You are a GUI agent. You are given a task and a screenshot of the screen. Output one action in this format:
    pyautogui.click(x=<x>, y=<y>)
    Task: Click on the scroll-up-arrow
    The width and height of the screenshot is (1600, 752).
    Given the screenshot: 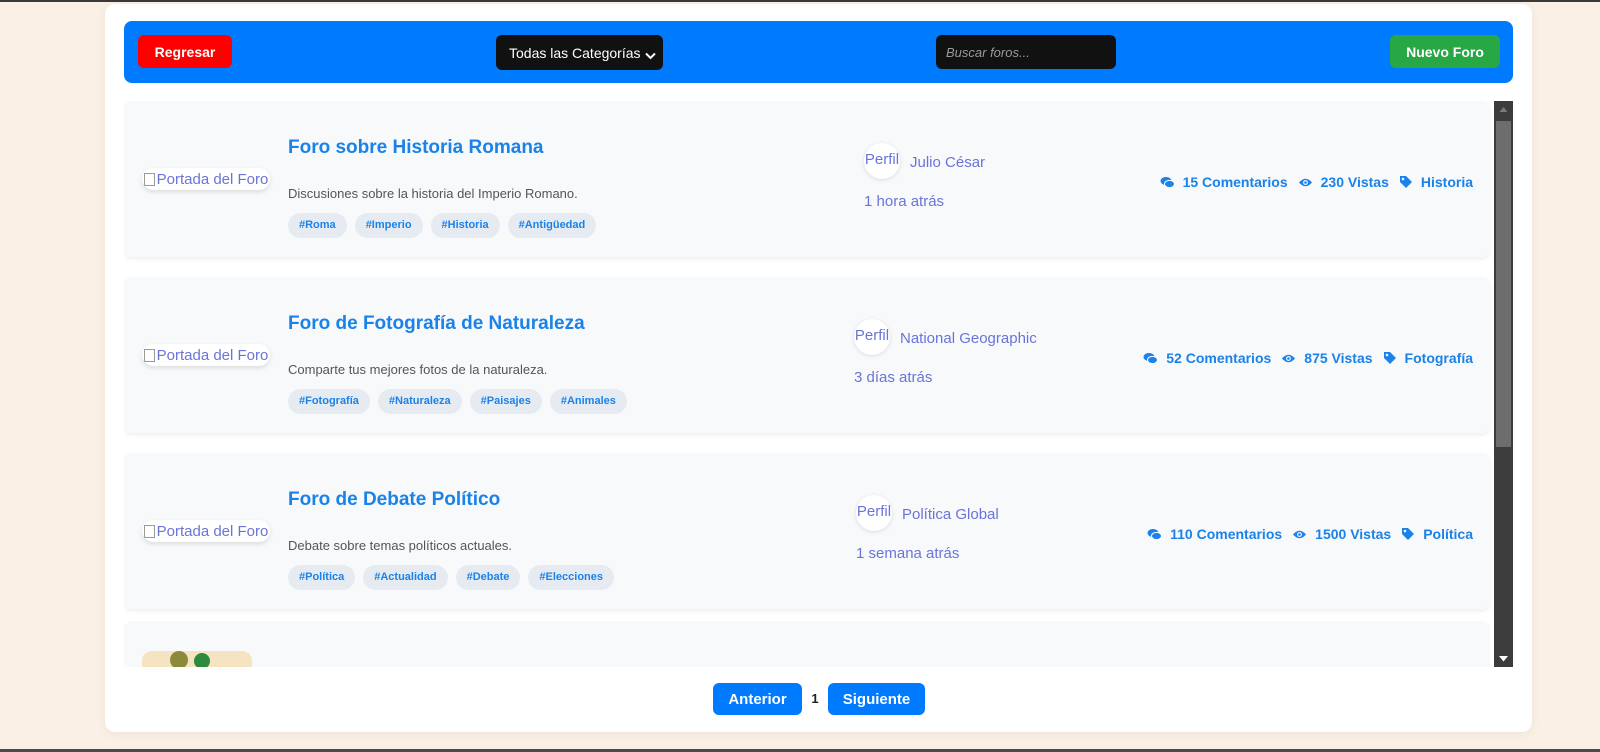 What is the action you would take?
    pyautogui.click(x=1503, y=109)
    